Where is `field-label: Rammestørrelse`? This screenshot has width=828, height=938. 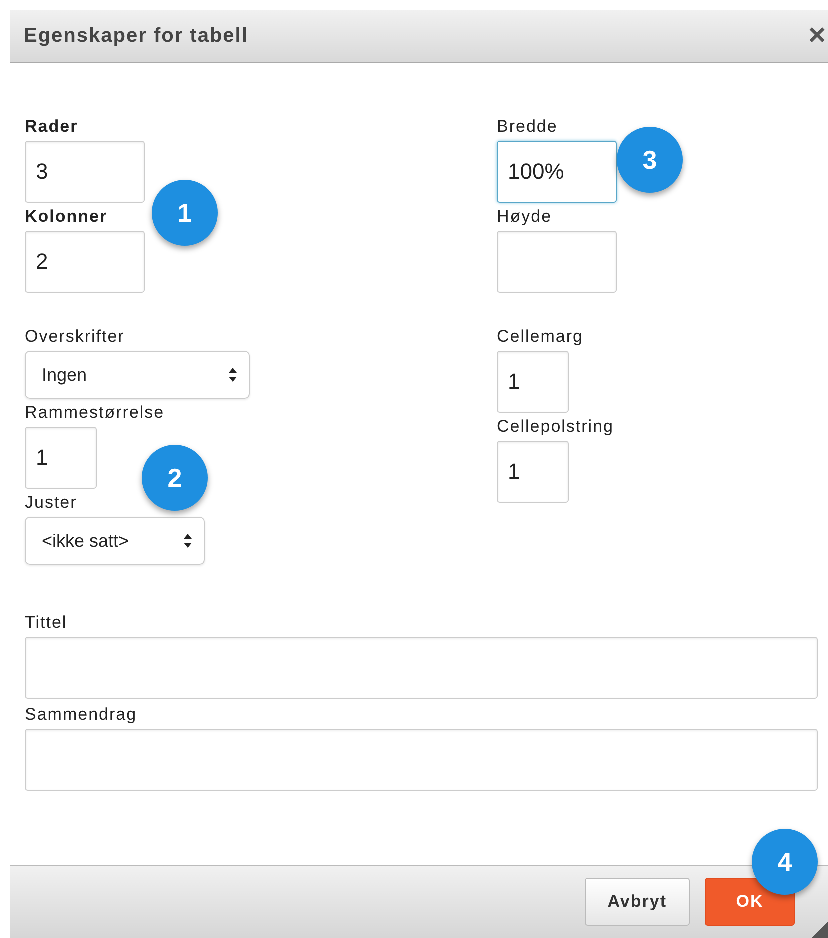 field-label: Rammestørrelse is located at coordinates (95, 413).